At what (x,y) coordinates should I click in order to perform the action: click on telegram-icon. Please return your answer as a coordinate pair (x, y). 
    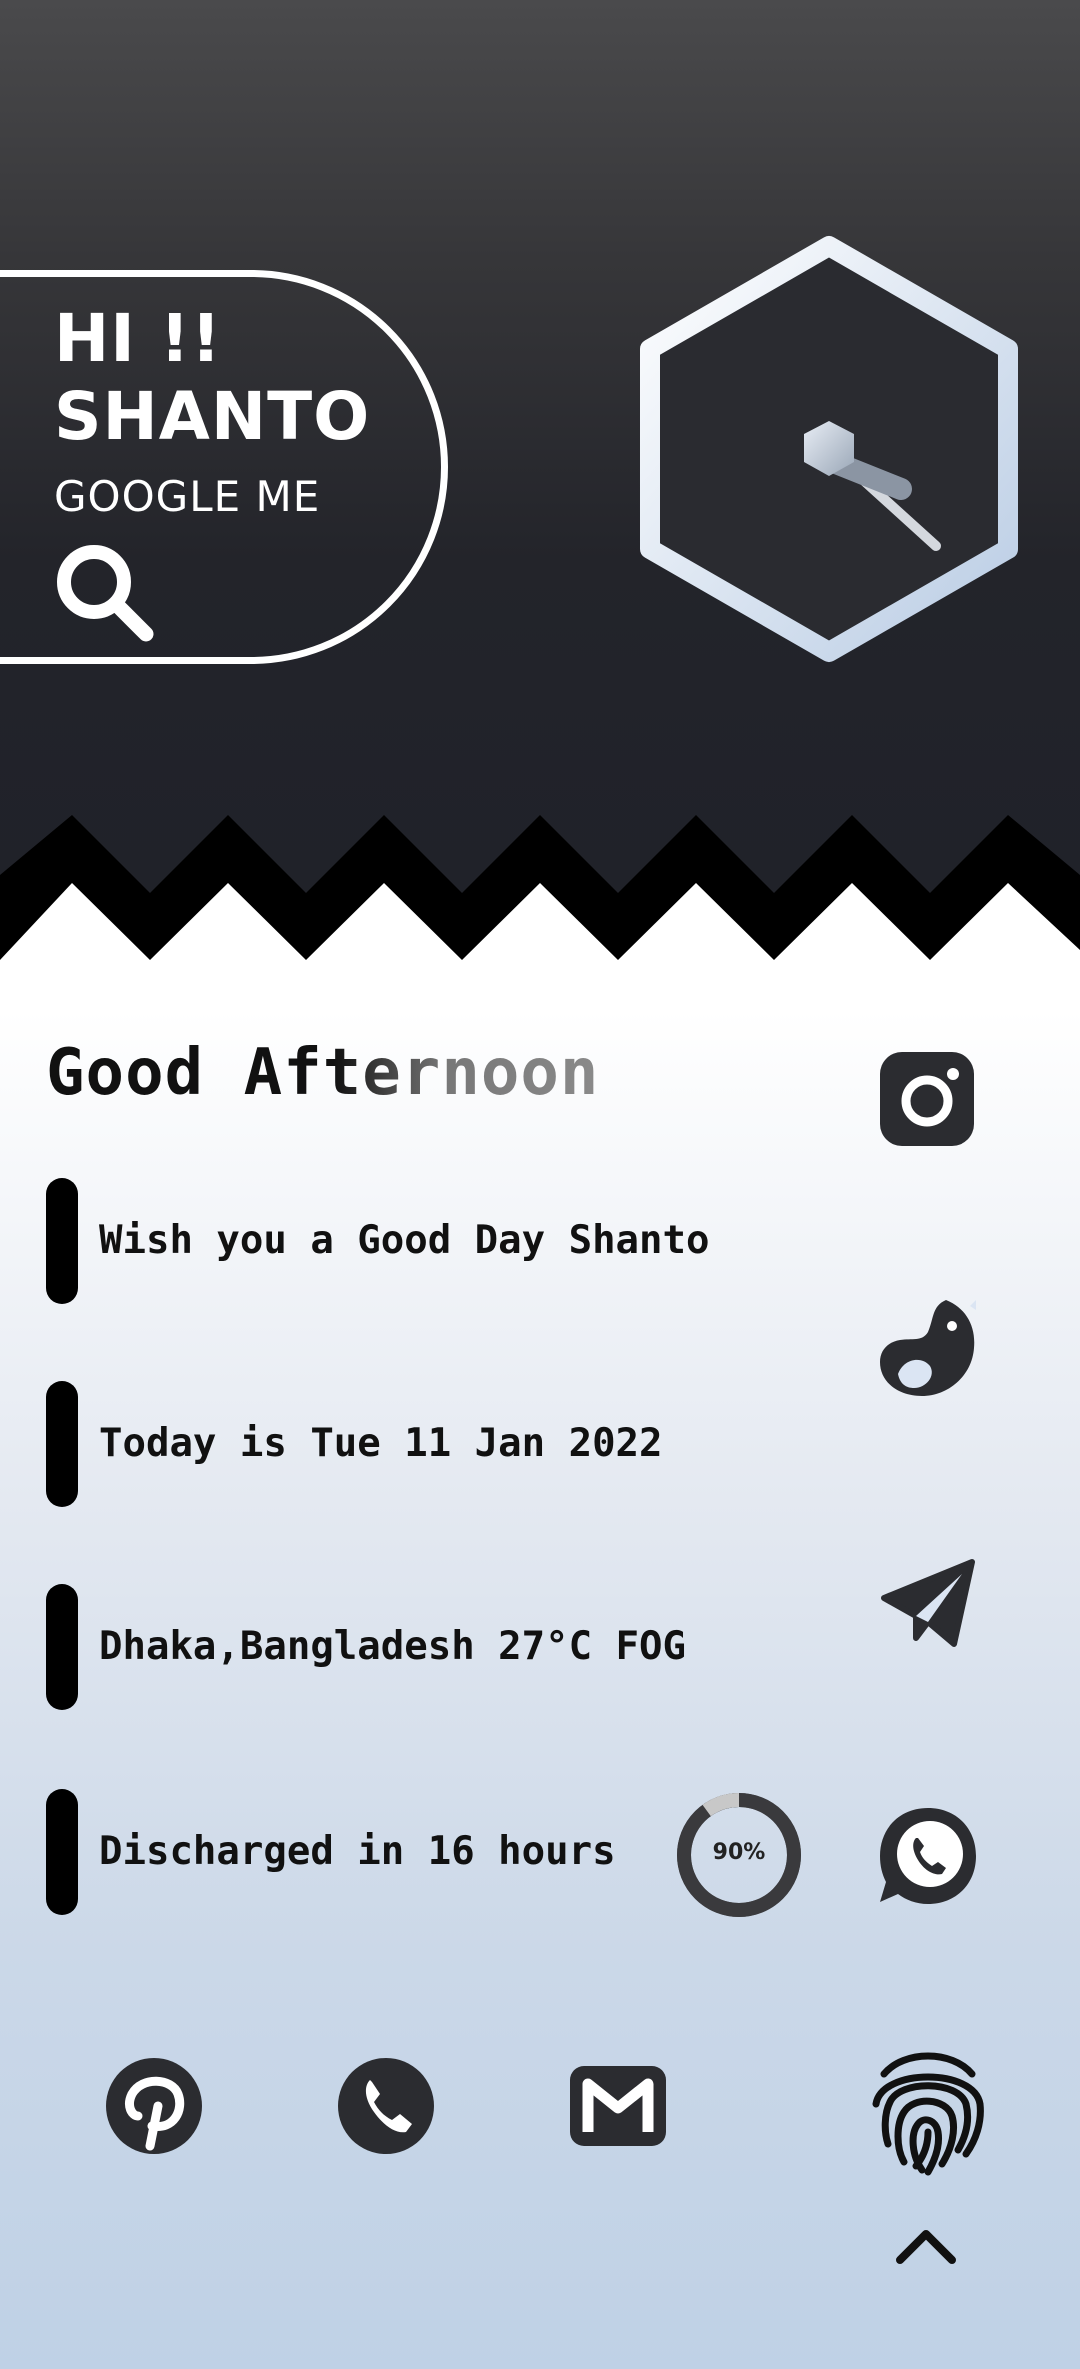
    Looking at the image, I should click on (928, 1602).